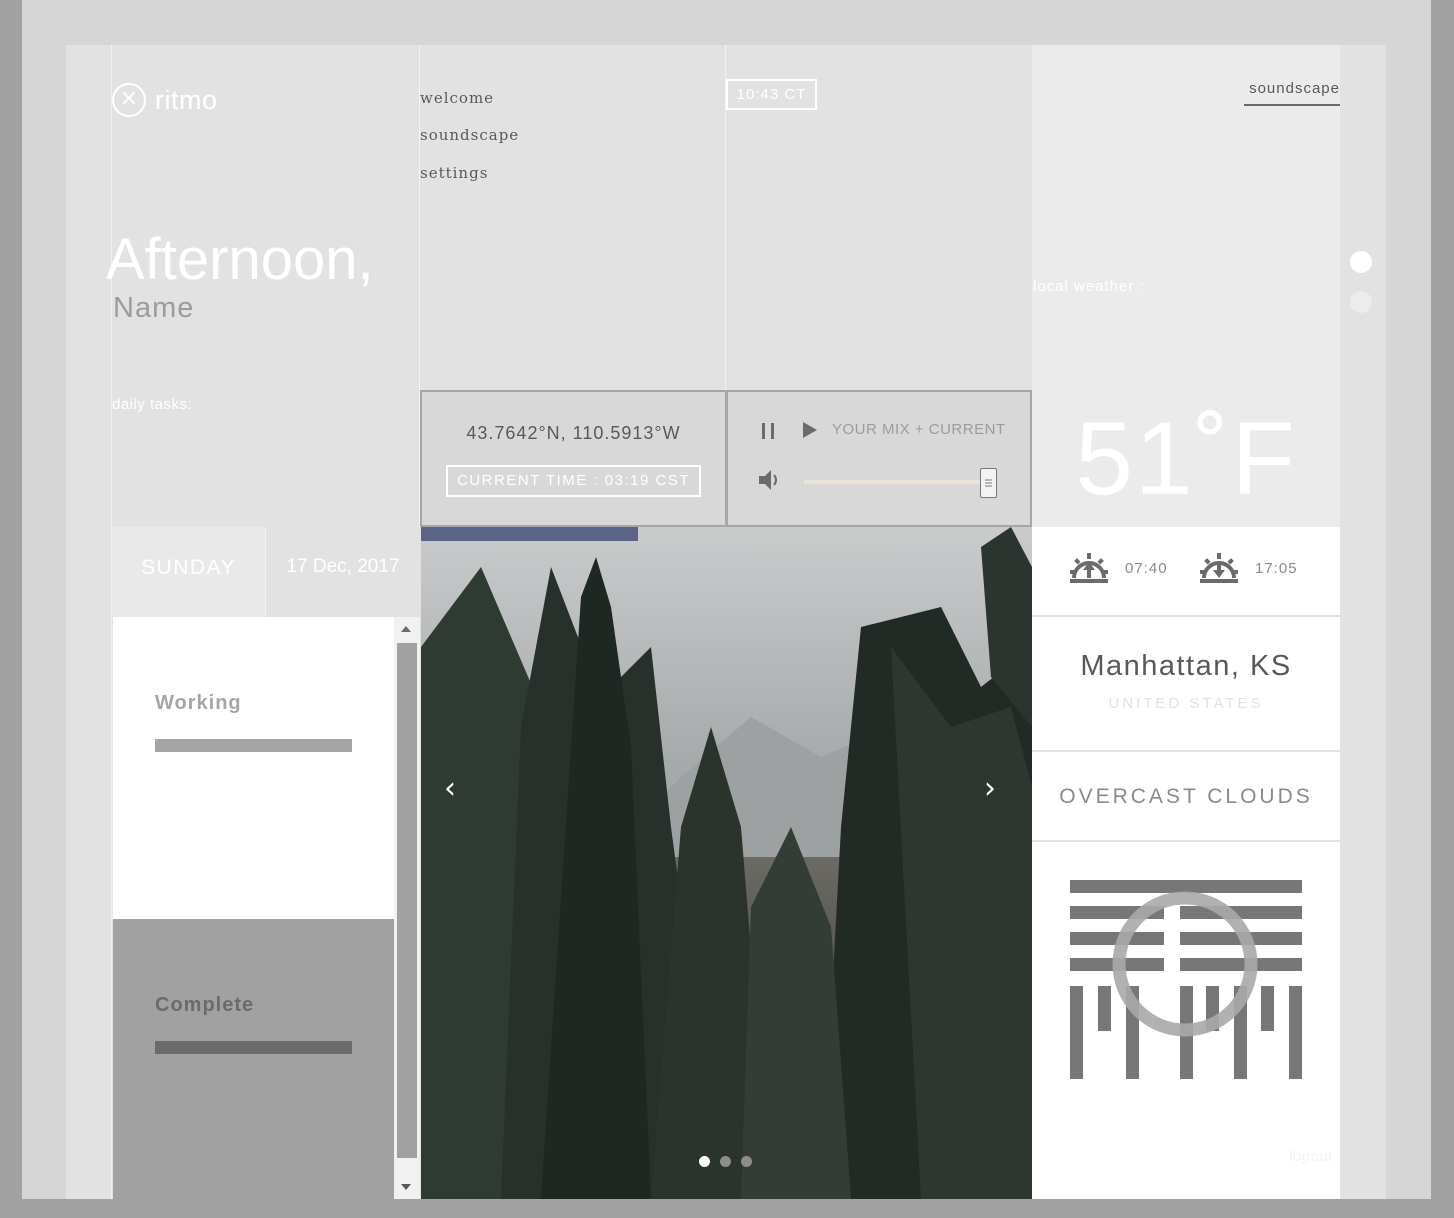 The height and width of the screenshot is (1218, 1454). I want to click on current-time-badge: CURRENT TIME : 03:19 CST, so click(573, 481).